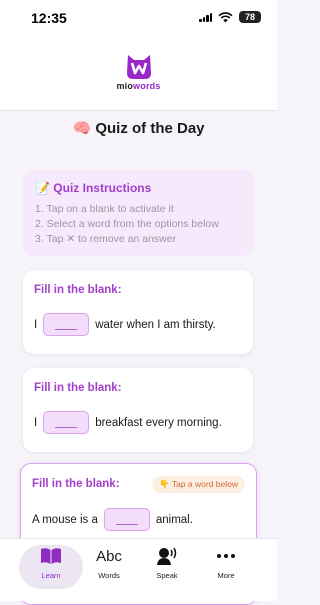 This screenshot has height=605, width=320. I want to click on tap-word-hint: 👇 Tap a word below, so click(198, 484).